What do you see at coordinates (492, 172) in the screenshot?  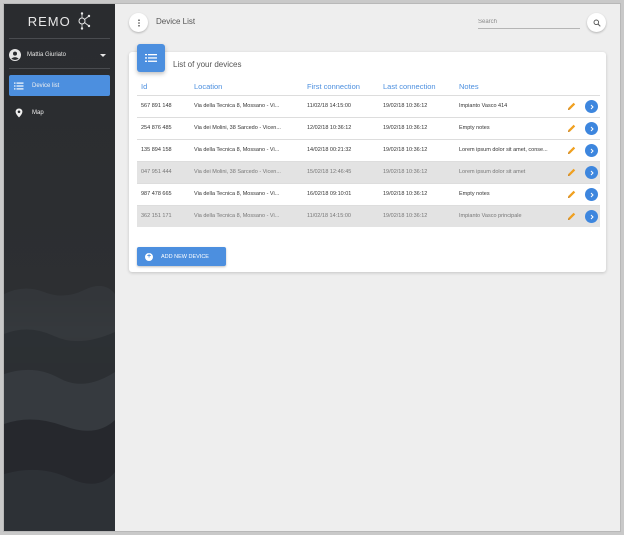 I see `cell-notes: Lorem ipsum dolor sit amet` at bounding box center [492, 172].